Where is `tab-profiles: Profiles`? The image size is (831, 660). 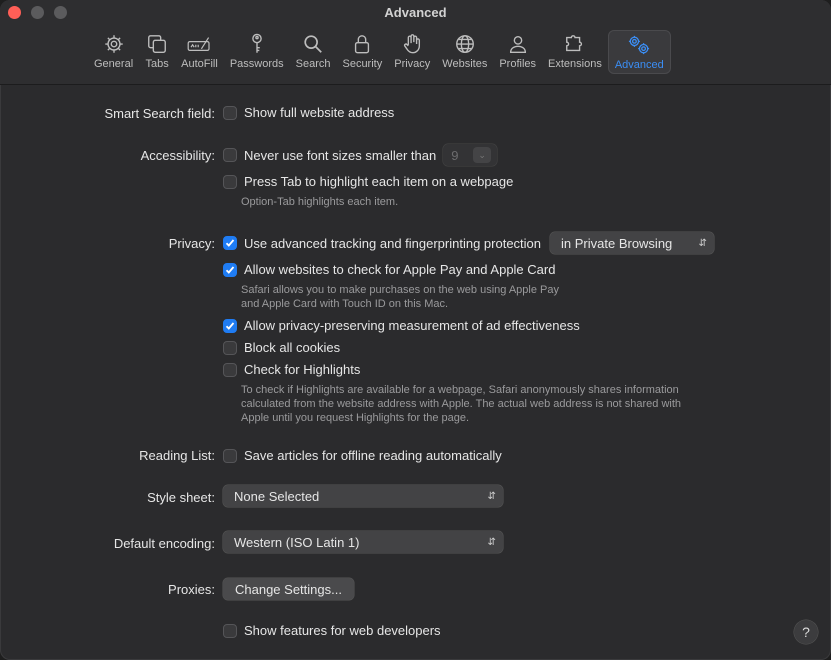 tab-profiles: Profiles is located at coordinates (517, 52).